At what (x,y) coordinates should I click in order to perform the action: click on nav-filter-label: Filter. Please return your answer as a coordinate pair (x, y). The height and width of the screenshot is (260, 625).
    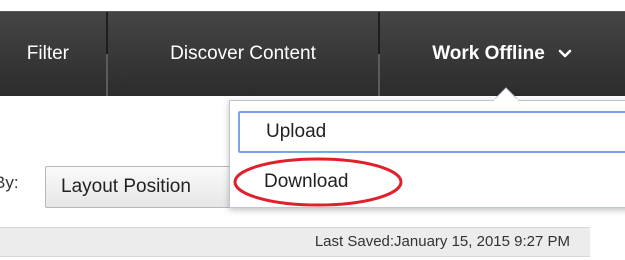
    Looking at the image, I should click on (47, 53).